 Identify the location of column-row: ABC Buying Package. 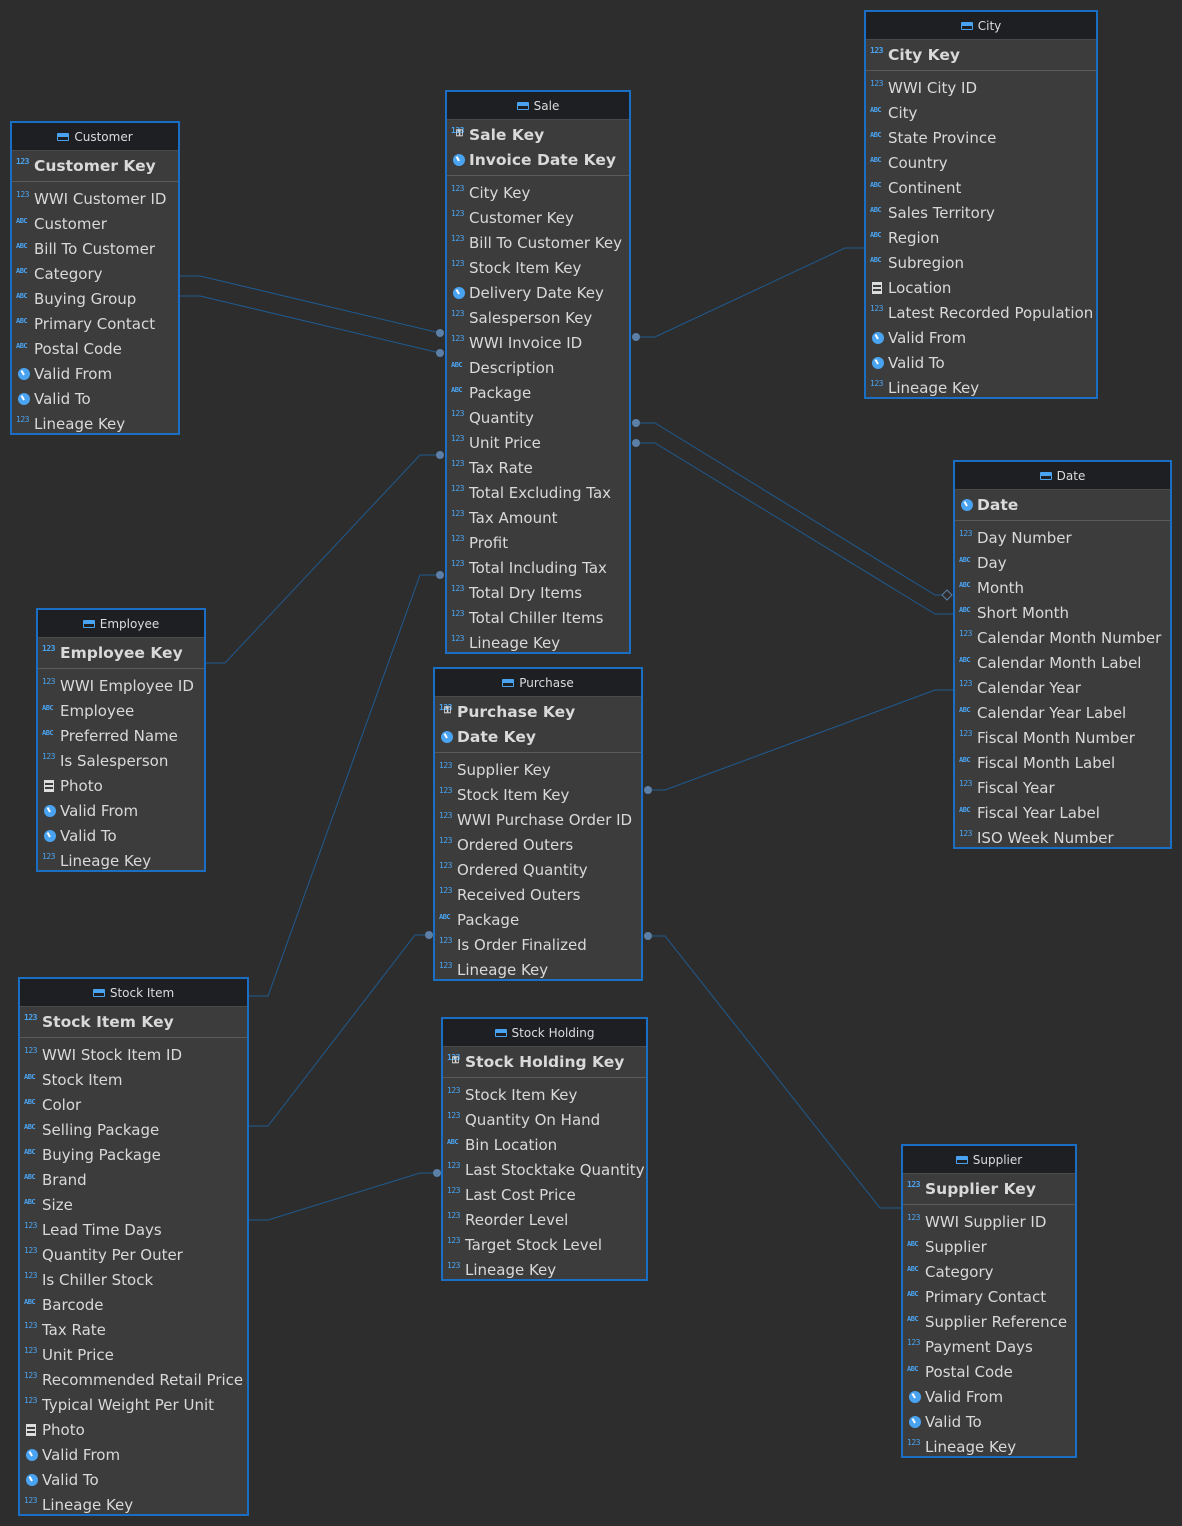
(133, 1154).